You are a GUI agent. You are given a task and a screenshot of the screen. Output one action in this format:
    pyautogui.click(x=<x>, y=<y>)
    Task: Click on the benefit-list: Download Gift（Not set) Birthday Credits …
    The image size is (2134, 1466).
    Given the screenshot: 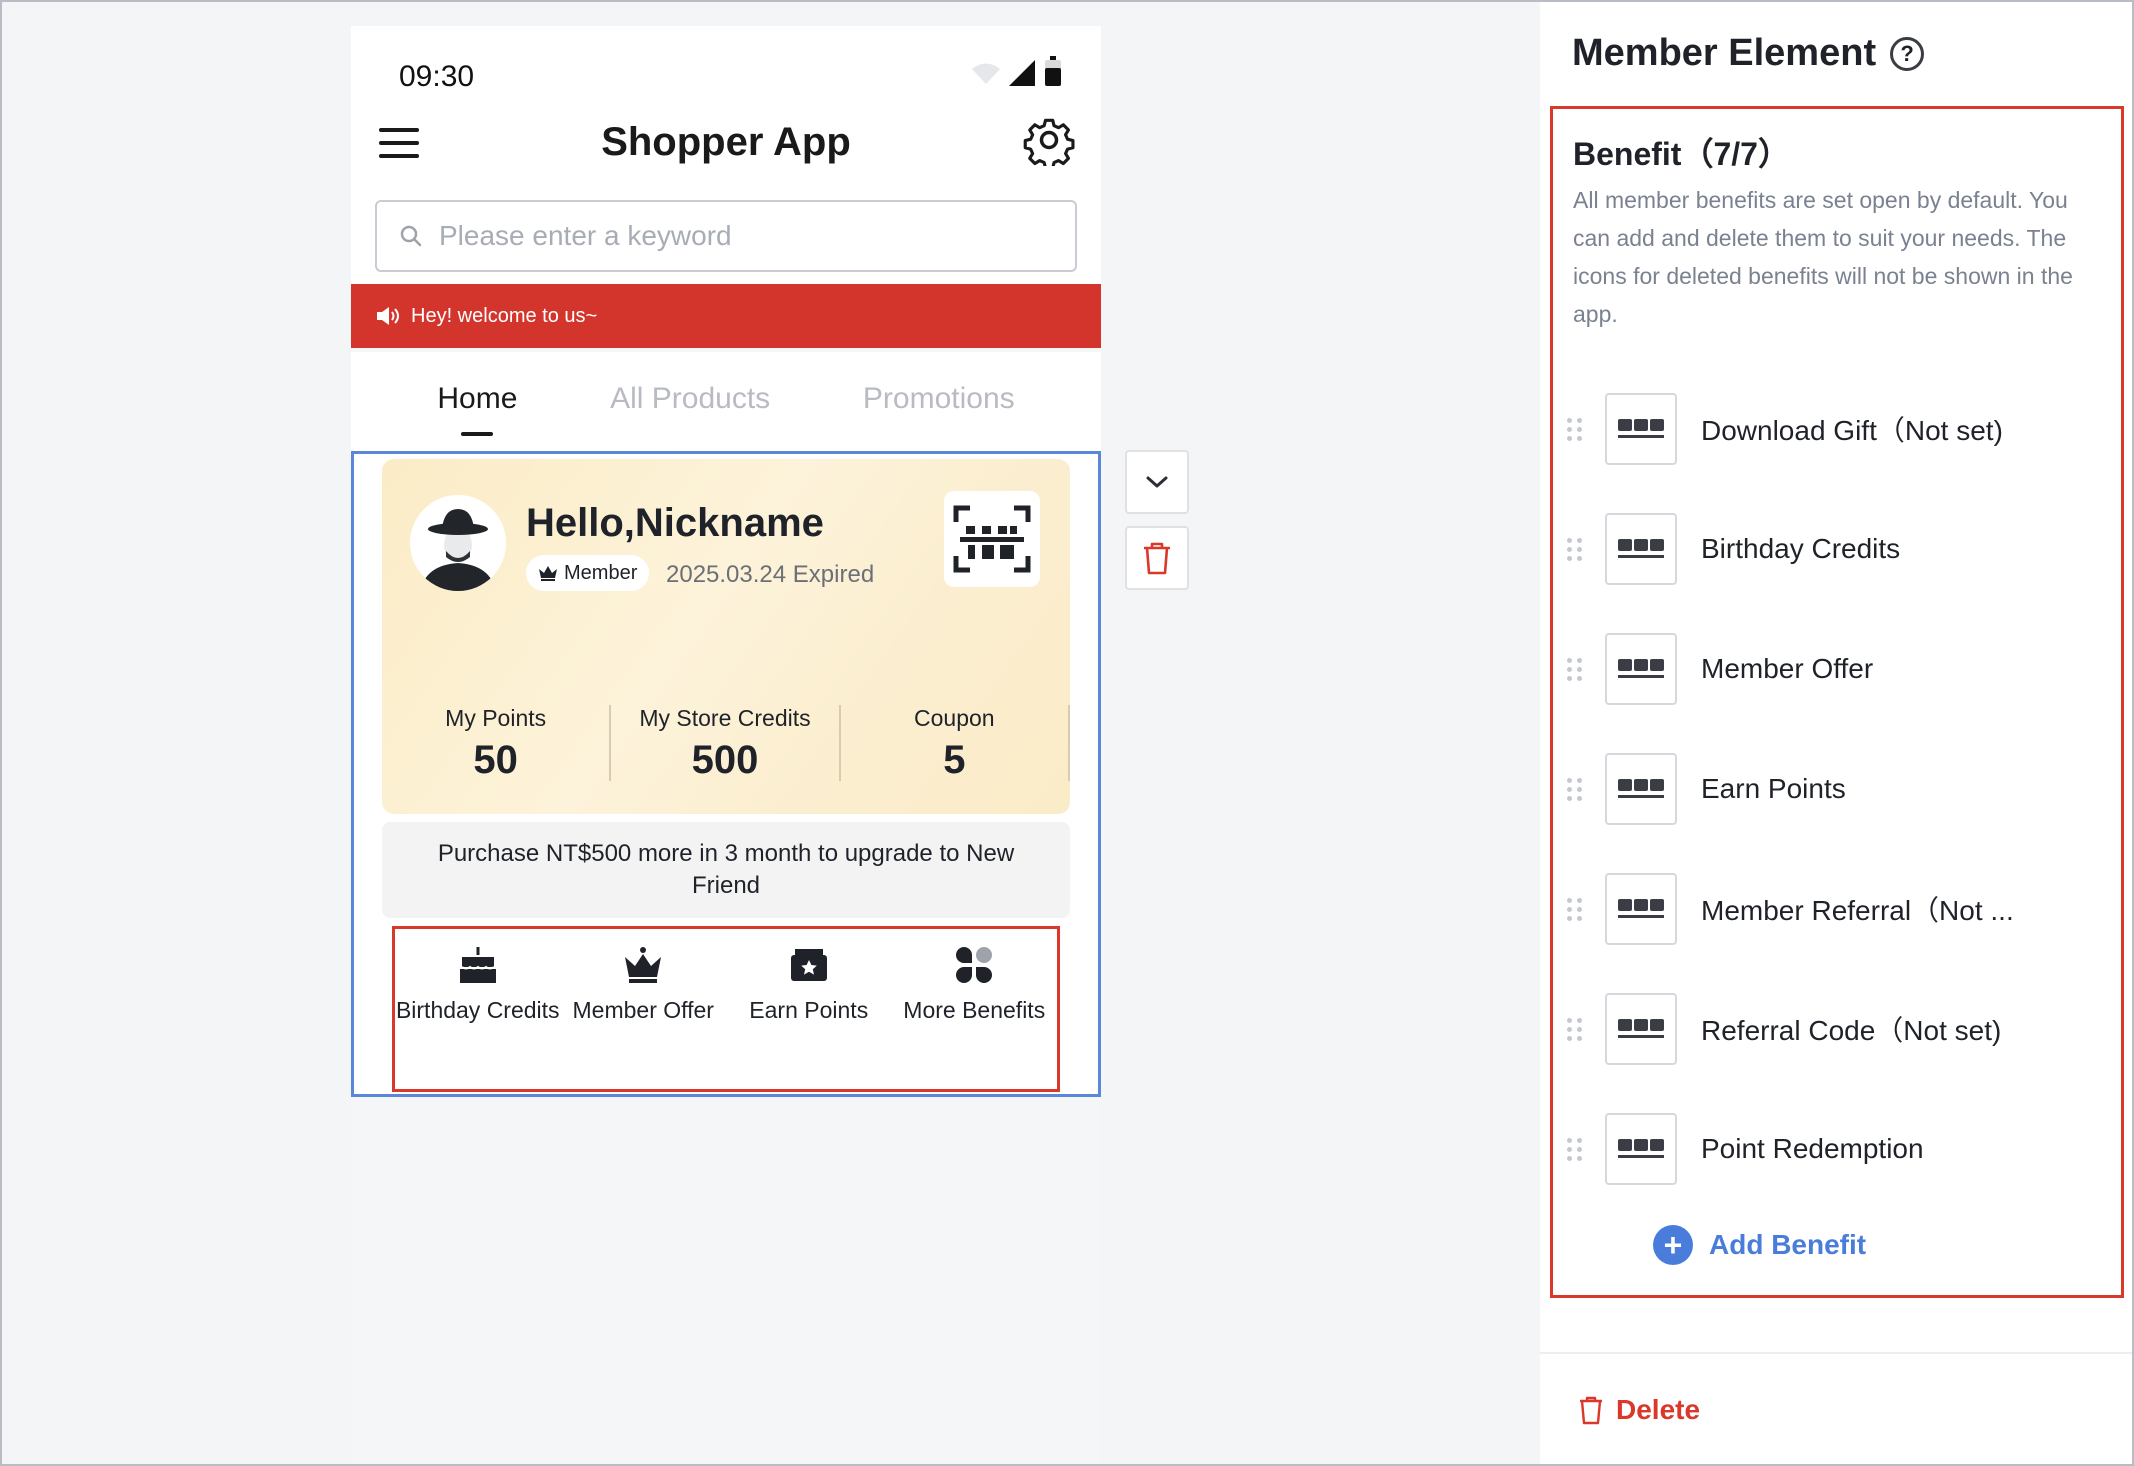 What is the action you would take?
    pyautogui.click(x=1790, y=789)
    